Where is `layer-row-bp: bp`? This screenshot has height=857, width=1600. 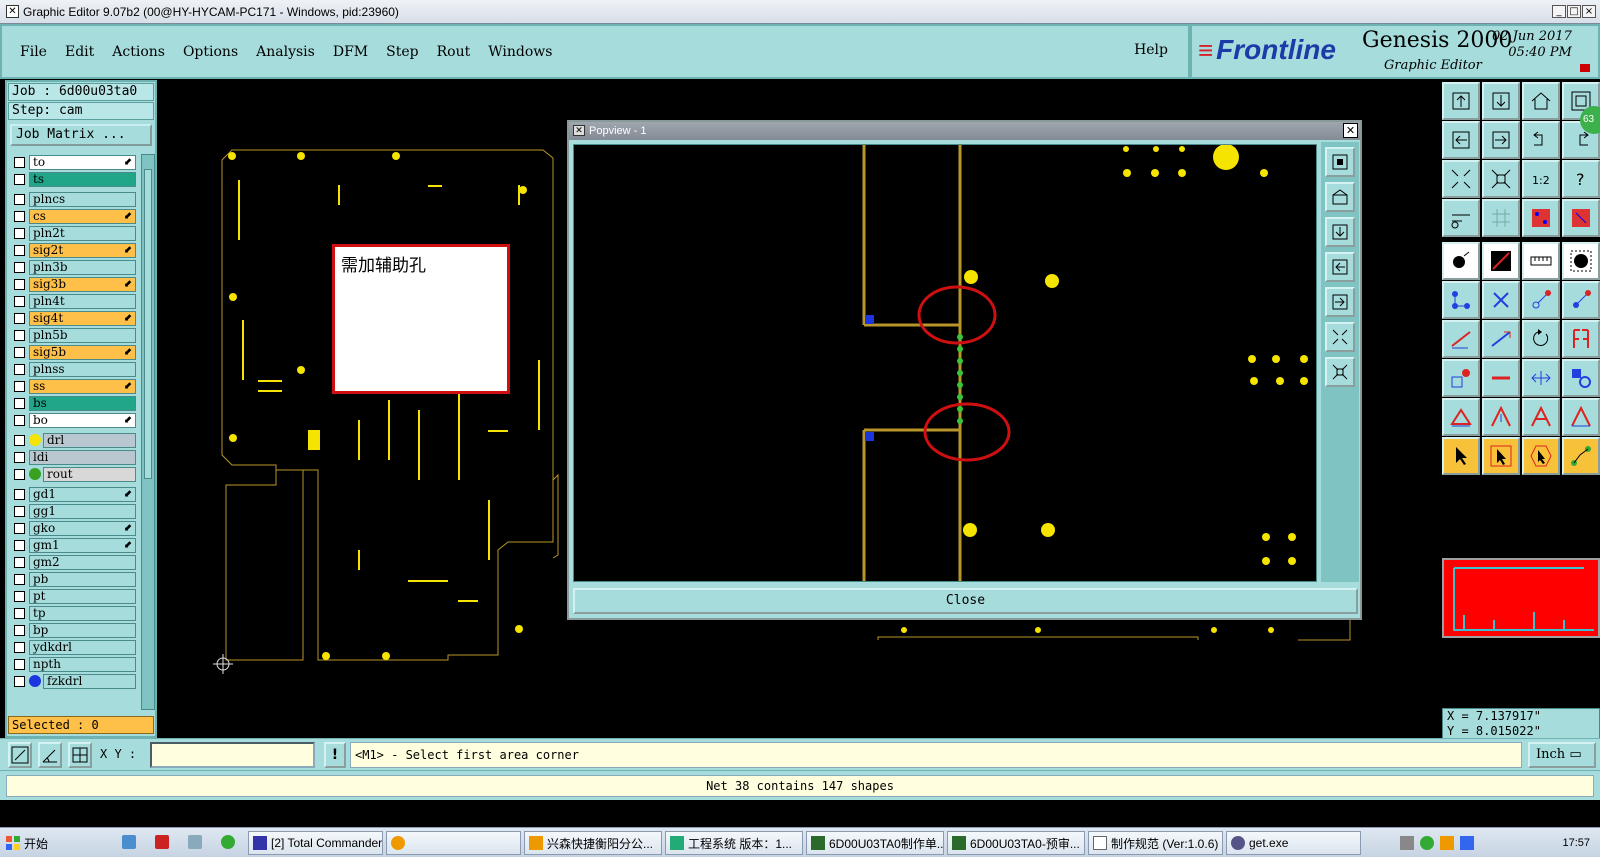 layer-row-bp: bp is located at coordinates (73, 630).